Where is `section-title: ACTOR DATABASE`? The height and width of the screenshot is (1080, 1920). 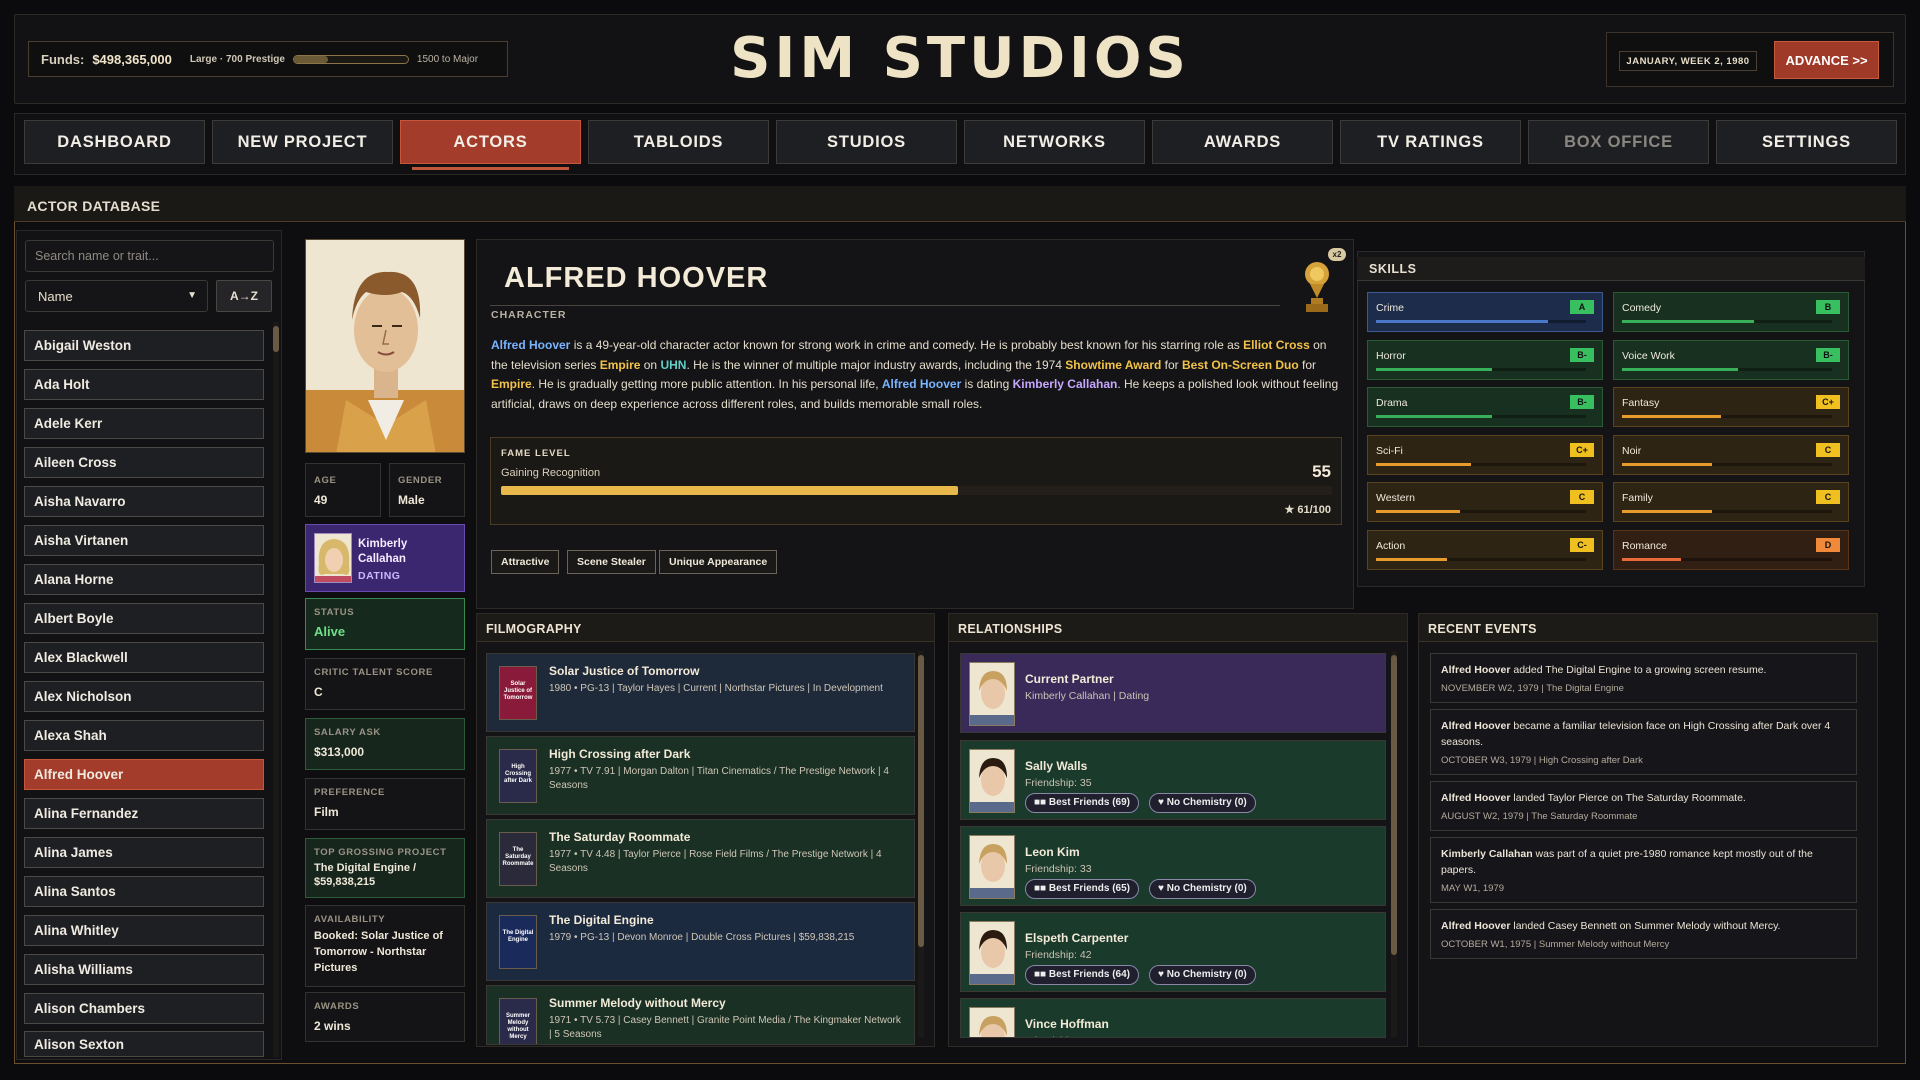 section-title: ACTOR DATABASE is located at coordinates (960, 204).